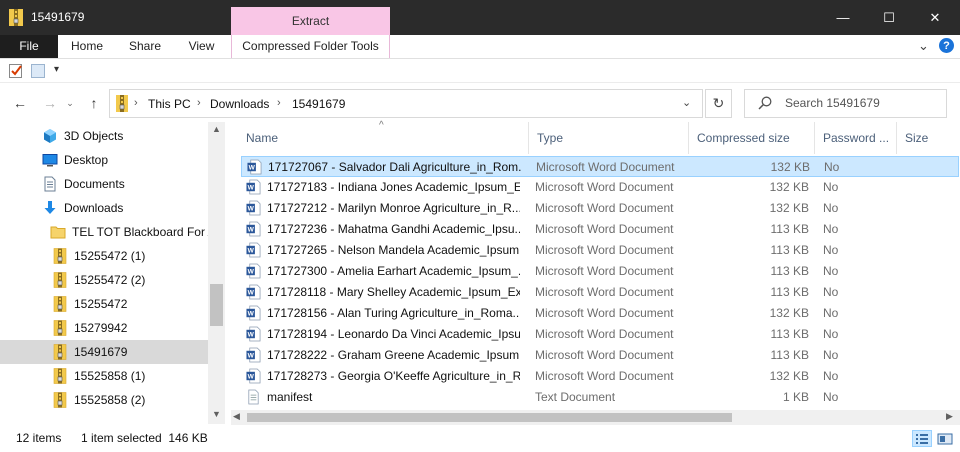 This screenshot has height=452, width=960. What do you see at coordinates (87, 46) in the screenshot?
I see `tab-home: Home` at bounding box center [87, 46].